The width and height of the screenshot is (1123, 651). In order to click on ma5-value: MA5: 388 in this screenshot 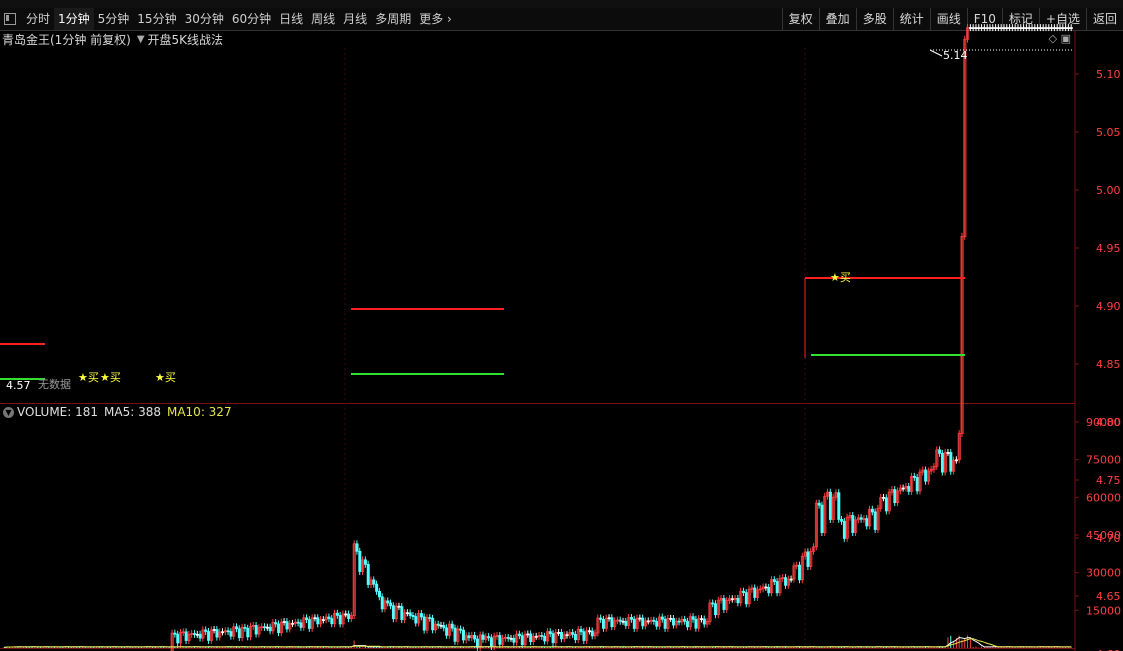, I will do `click(132, 412)`.